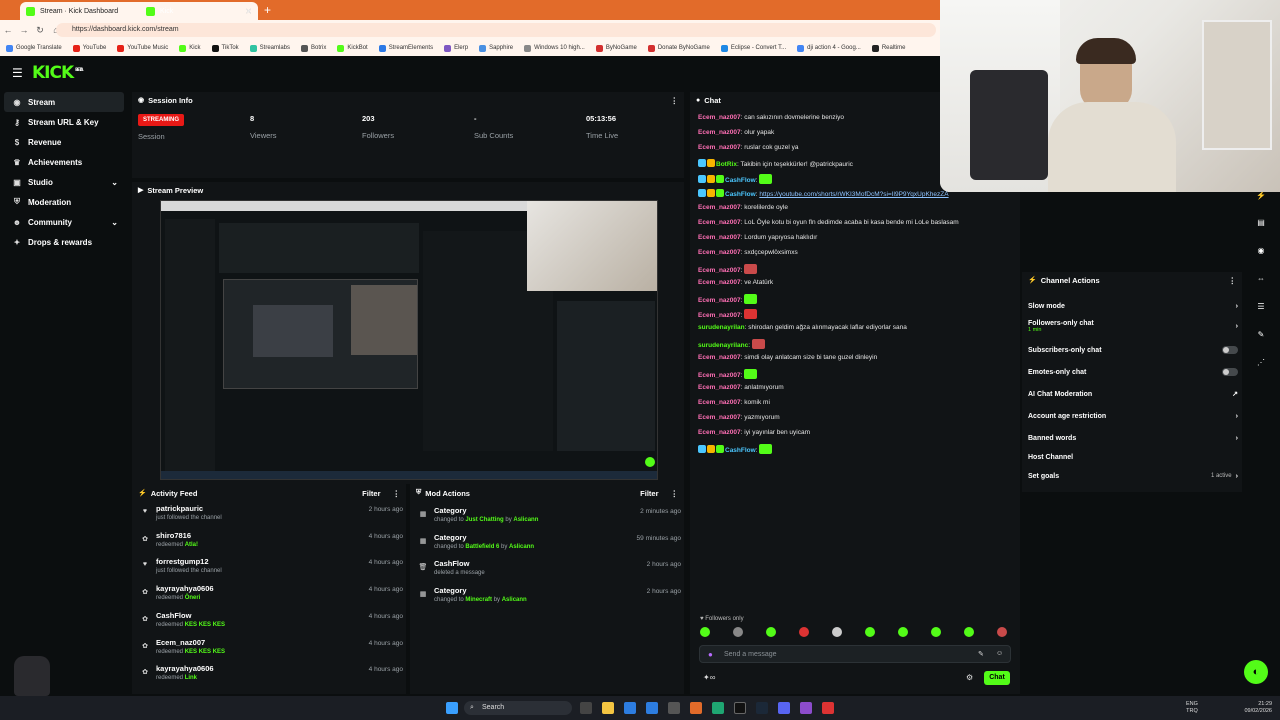  Describe the element at coordinates (710, 654) in the screenshot. I see `microphone-icon: ●` at that location.